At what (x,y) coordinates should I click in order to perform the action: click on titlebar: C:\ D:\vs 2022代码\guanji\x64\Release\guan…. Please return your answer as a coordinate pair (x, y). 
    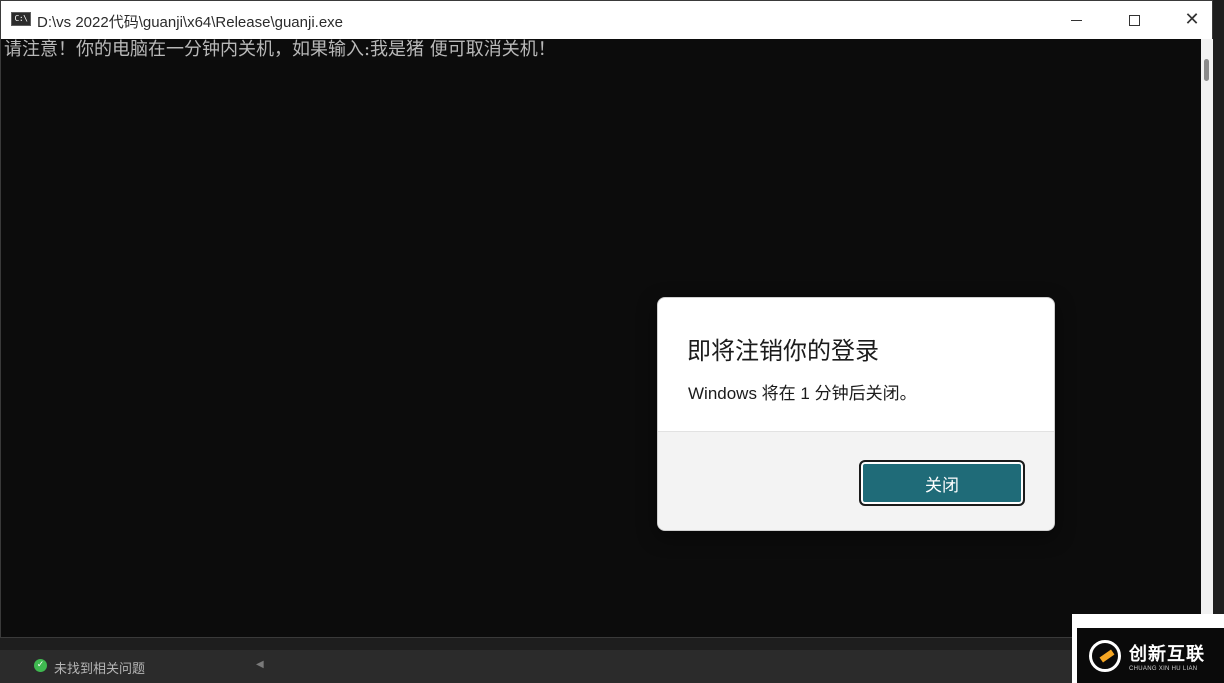
    Looking at the image, I should click on (606, 20).